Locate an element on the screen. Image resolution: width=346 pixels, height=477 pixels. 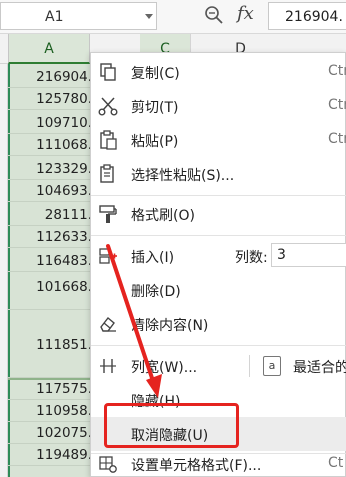
menu-divider is located at coordinates (249, 366).